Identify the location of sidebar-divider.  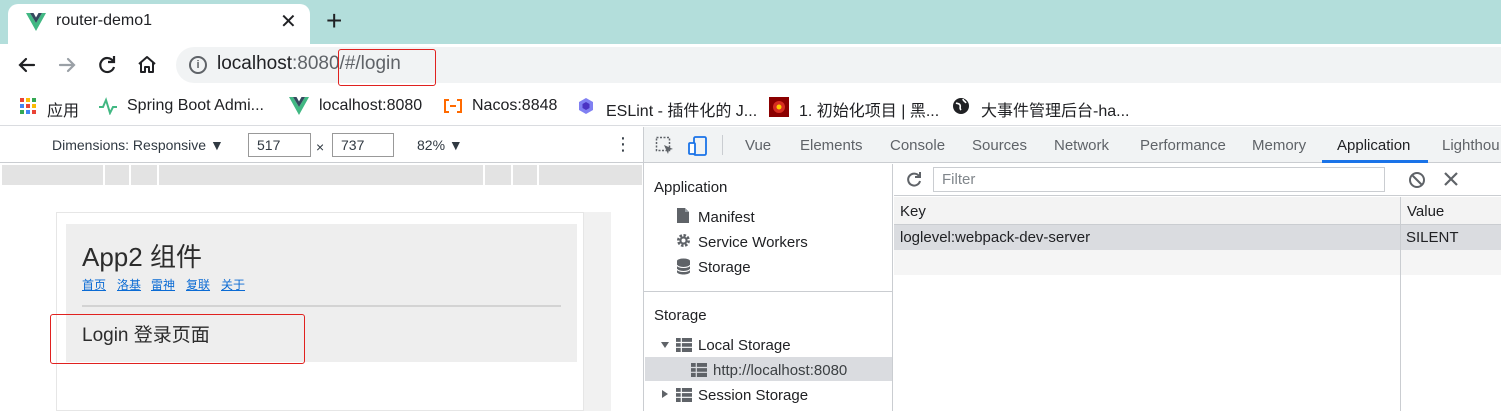
(768, 291).